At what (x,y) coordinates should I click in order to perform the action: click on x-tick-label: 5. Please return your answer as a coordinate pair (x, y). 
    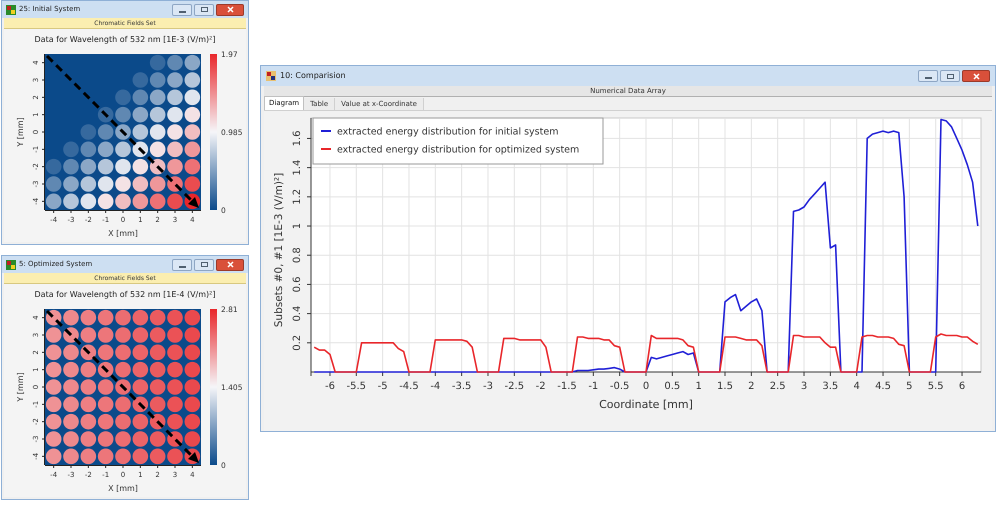
    Looking at the image, I should click on (909, 386).